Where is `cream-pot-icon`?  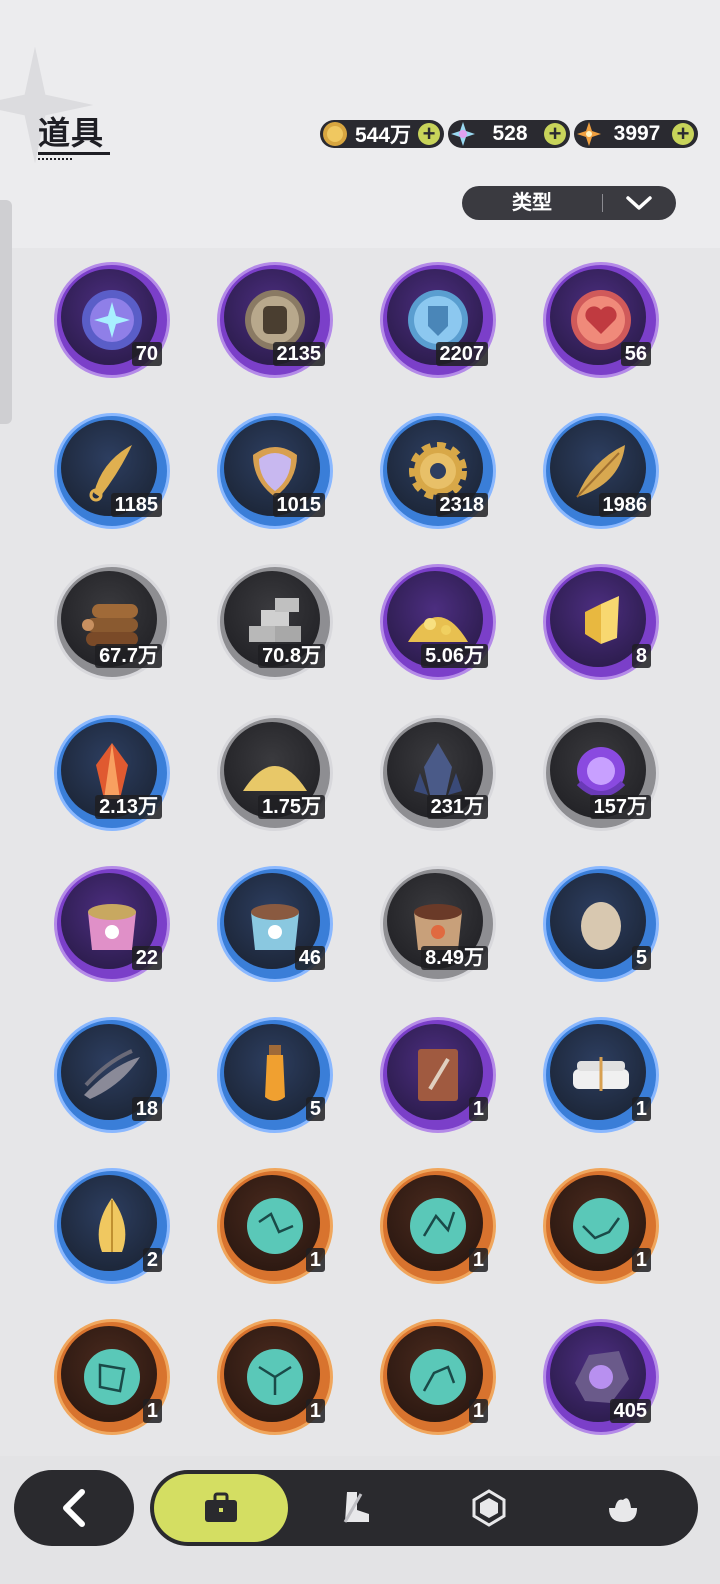
cream-pot-icon is located at coordinates (623, 1510).